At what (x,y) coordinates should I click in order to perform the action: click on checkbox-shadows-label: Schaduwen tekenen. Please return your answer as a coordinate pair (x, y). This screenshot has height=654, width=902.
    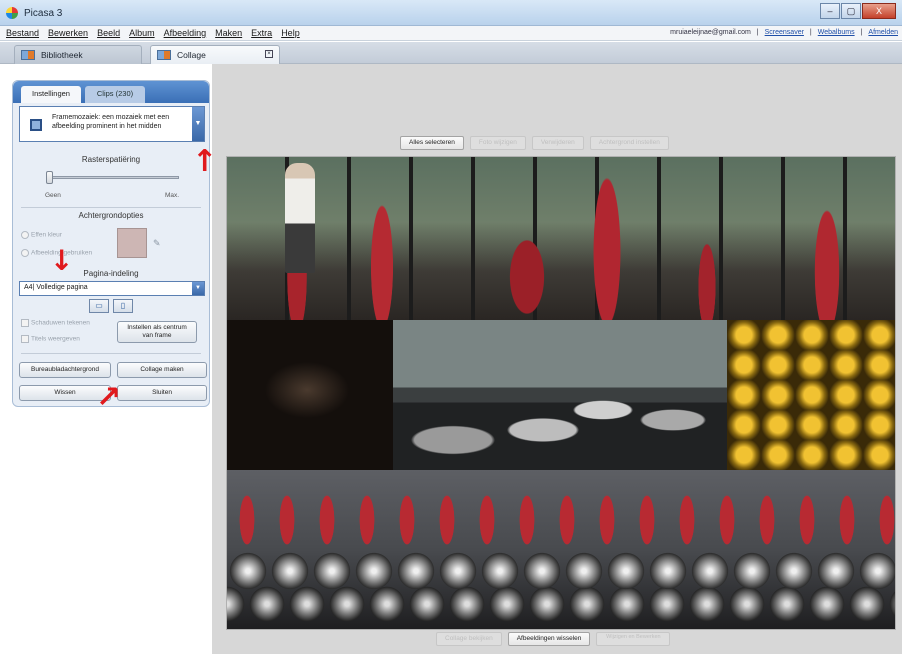
    Looking at the image, I should click on (60, 323).